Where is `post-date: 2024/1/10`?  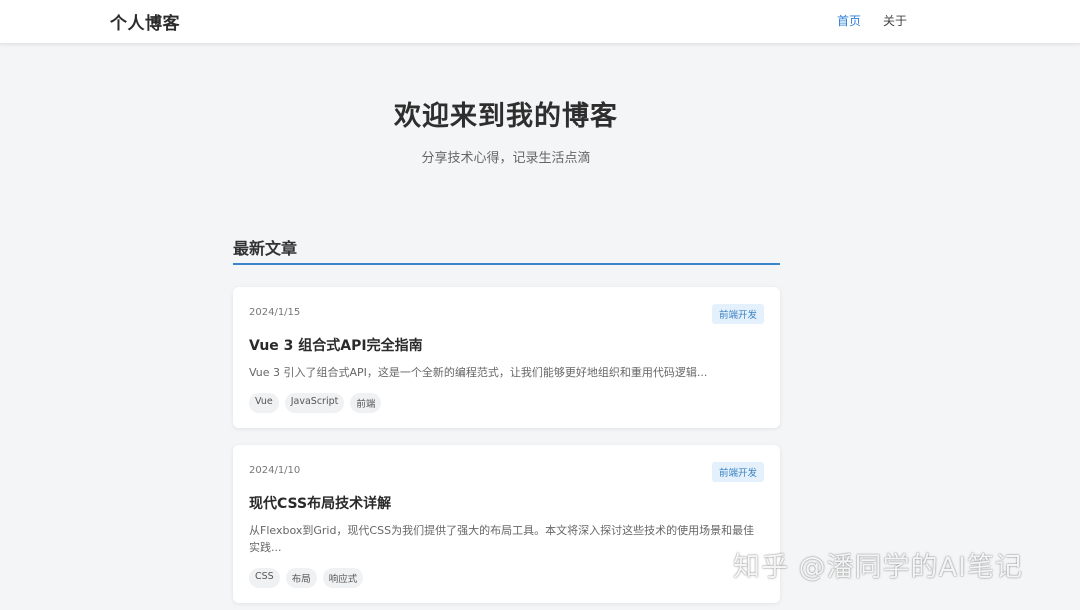
post-date: 2024/1/10 is located at coordinates (275, 470).